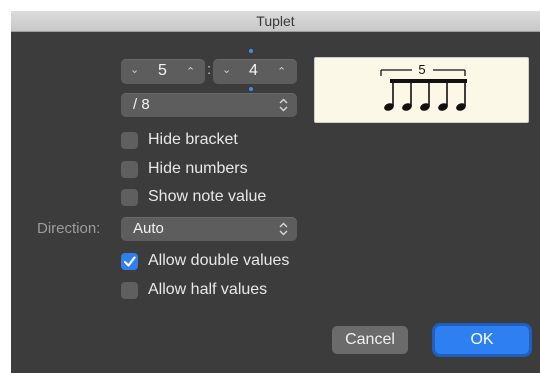 This screenshot has height=373, width=540. What do you see at coordinates (209, 229) in the screenshot?
I see `direction-popup: Auto` at bounding box center [209, 229].